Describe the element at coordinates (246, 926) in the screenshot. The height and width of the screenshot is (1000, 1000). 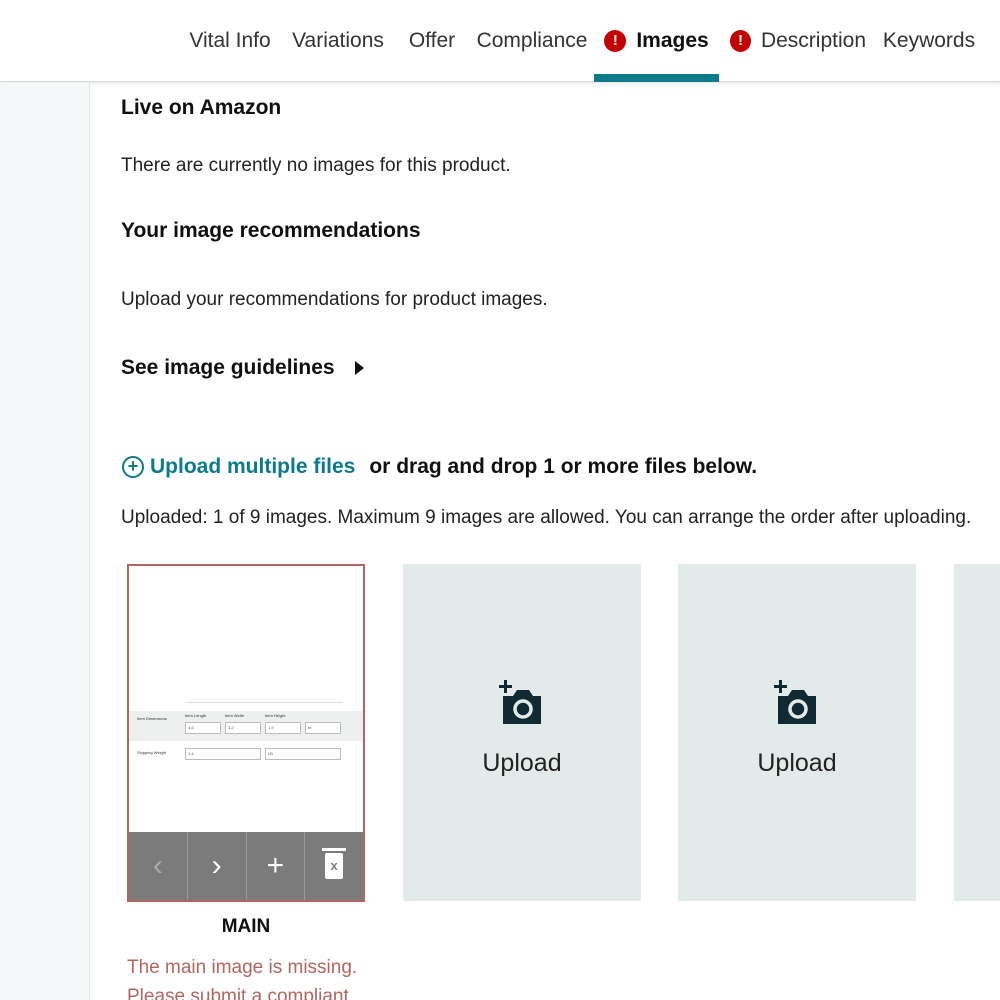
I see `main-image-label: MAIN` at that location.